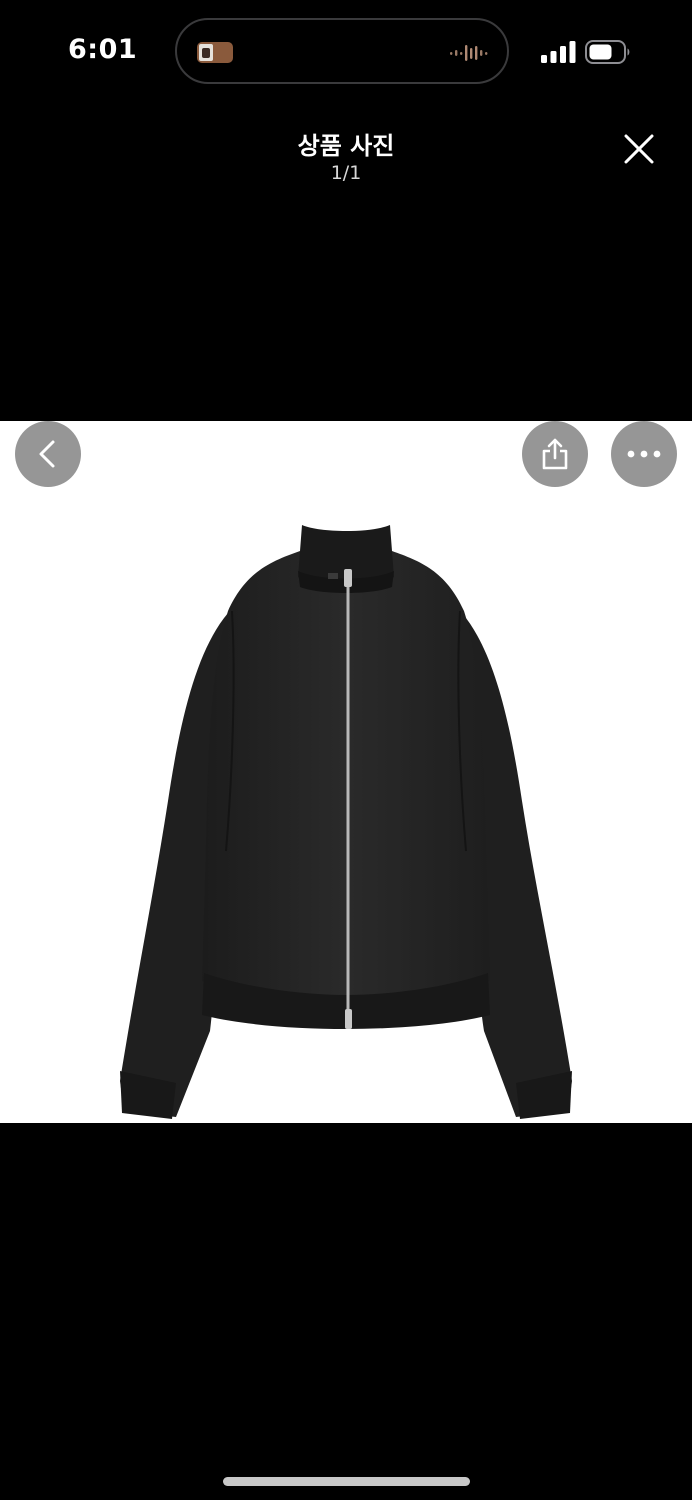  What do you see at coordinates (469, 53) in the screenshot?
I see `waveform-icon` at bounding box center [469, 53].